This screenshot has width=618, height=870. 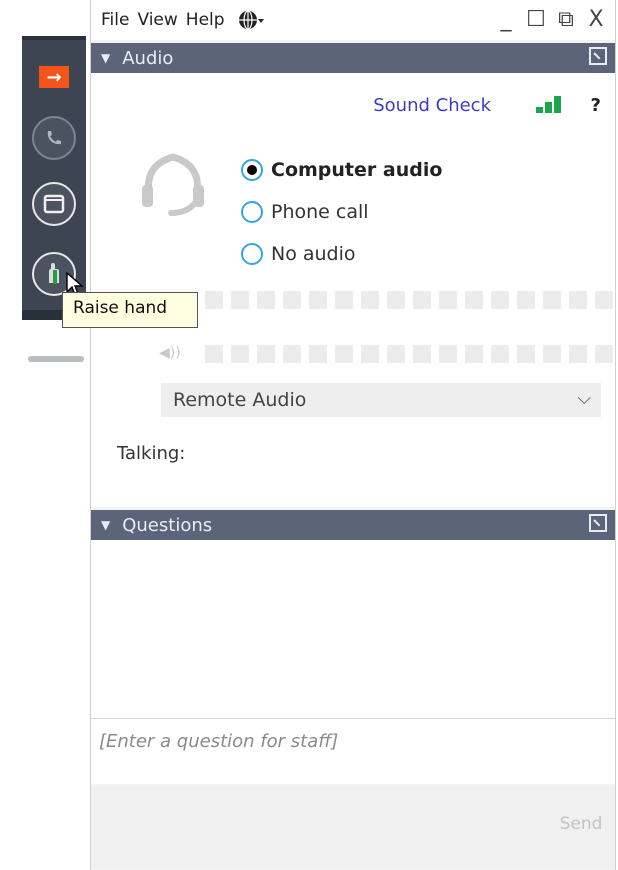 I want to click on menu-file: File, so click(x=115, y=20).